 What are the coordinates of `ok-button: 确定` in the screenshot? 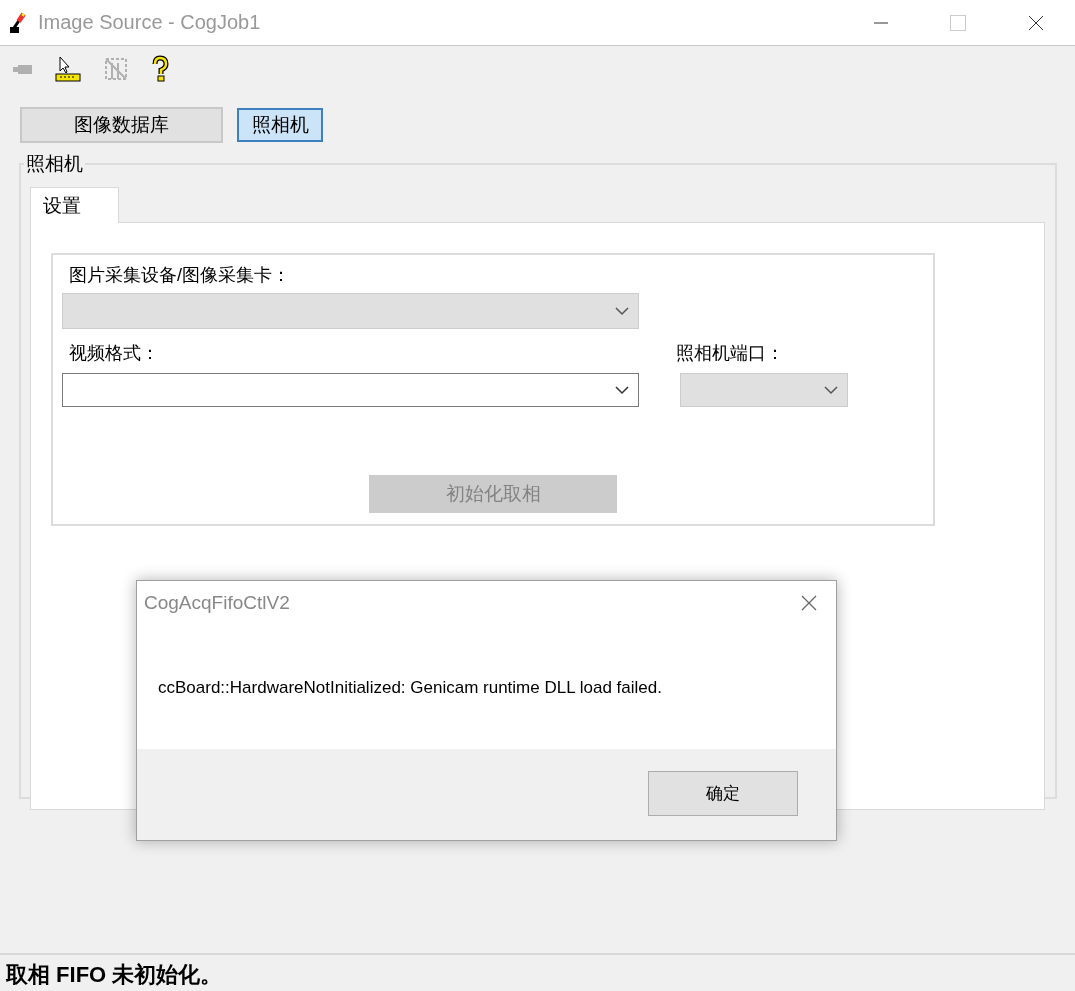 It's located at (723, 793).